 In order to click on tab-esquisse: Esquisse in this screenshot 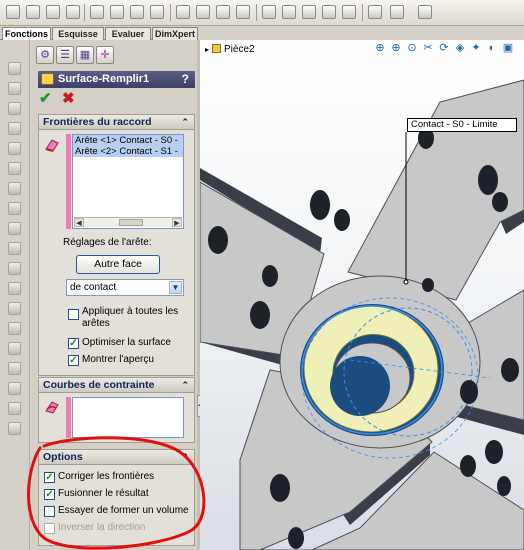, I will do `click(78, 33)`.